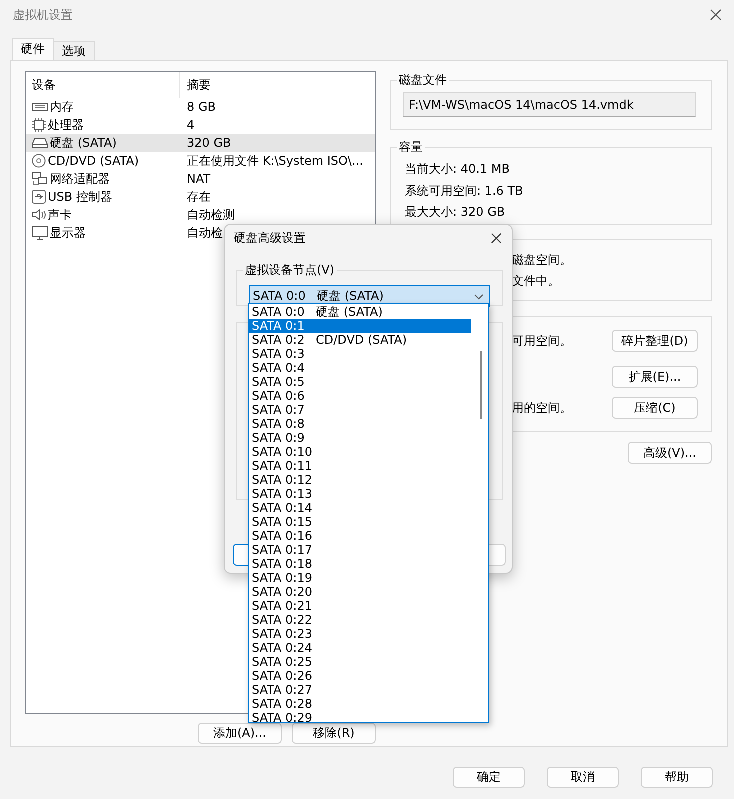 The width and height of the screenshot is (734, 799). Describe the element at coordinates (40, 143) in the screenshot. I see `drive-icon` at that location.